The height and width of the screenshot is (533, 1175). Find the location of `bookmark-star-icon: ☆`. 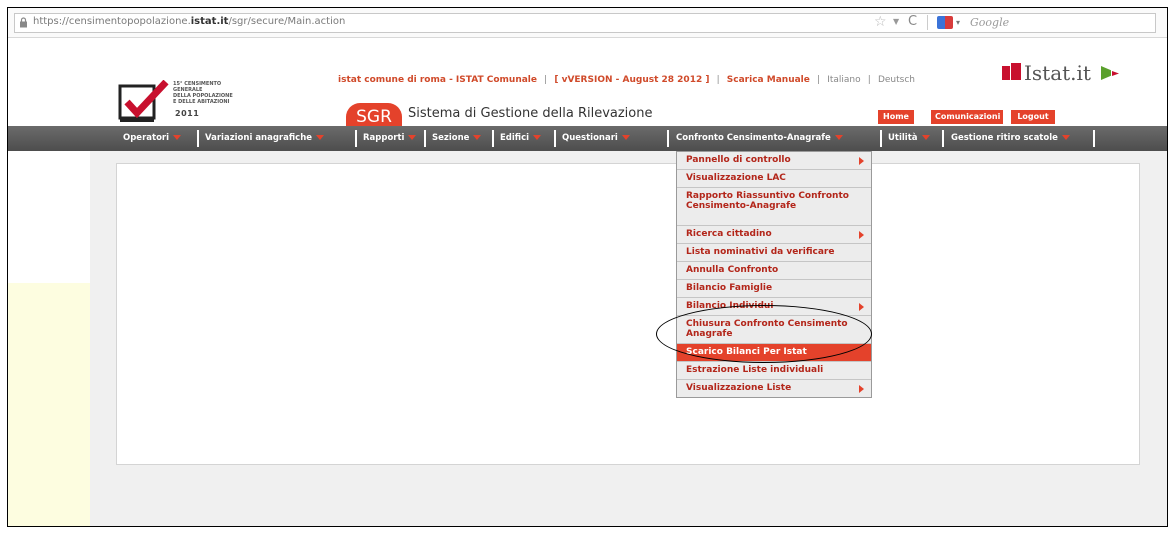

bookmark-star-icon: ☆ is located at coordinates (880, 22).